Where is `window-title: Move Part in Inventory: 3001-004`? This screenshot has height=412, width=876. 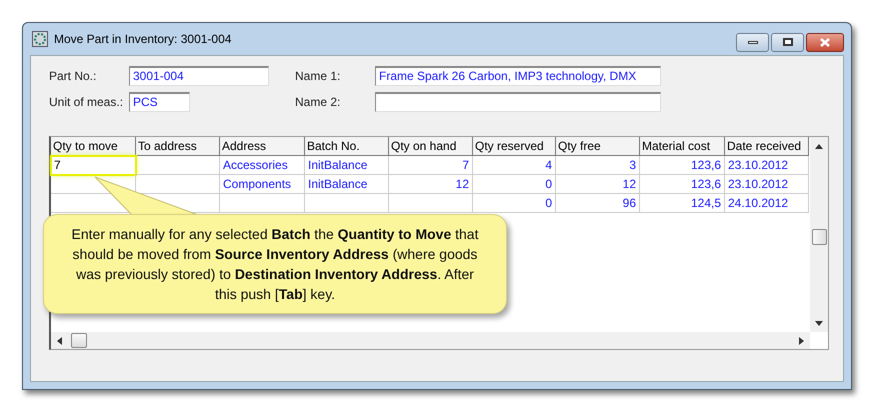 window-title: Move Part in Inventory: 3001-004 is located at coordinates (143, 39).